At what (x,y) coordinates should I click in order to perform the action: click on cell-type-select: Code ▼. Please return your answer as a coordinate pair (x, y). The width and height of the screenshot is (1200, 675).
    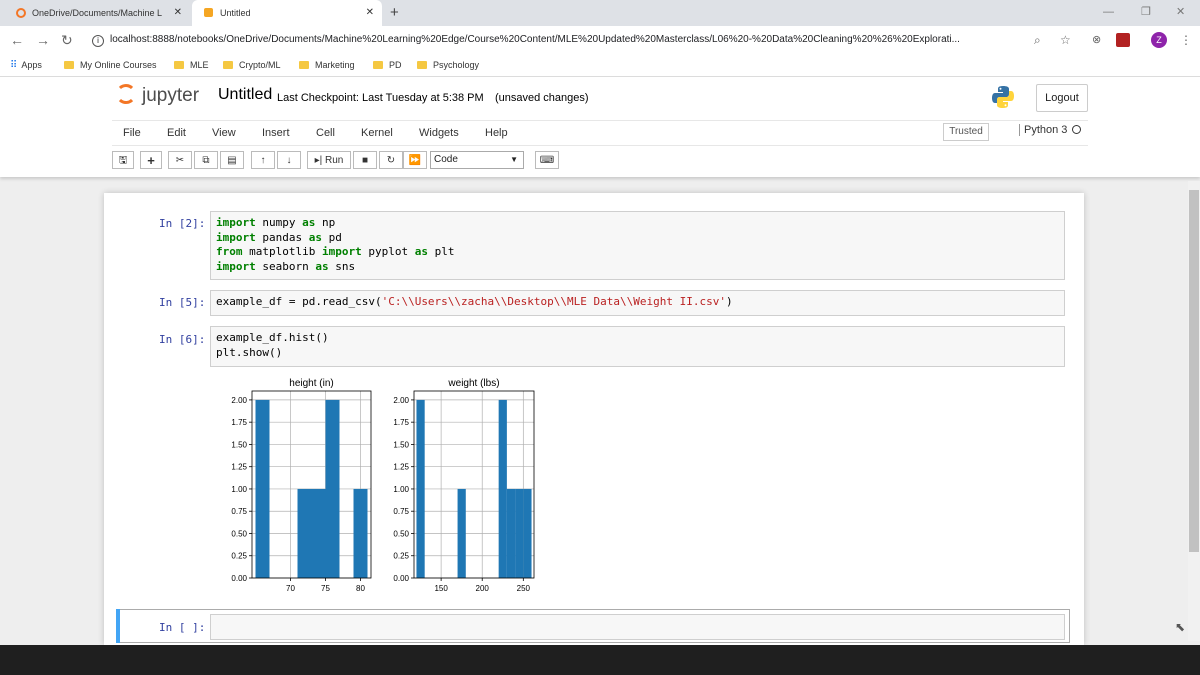
    Looking at the image, I should click on (477, 160).